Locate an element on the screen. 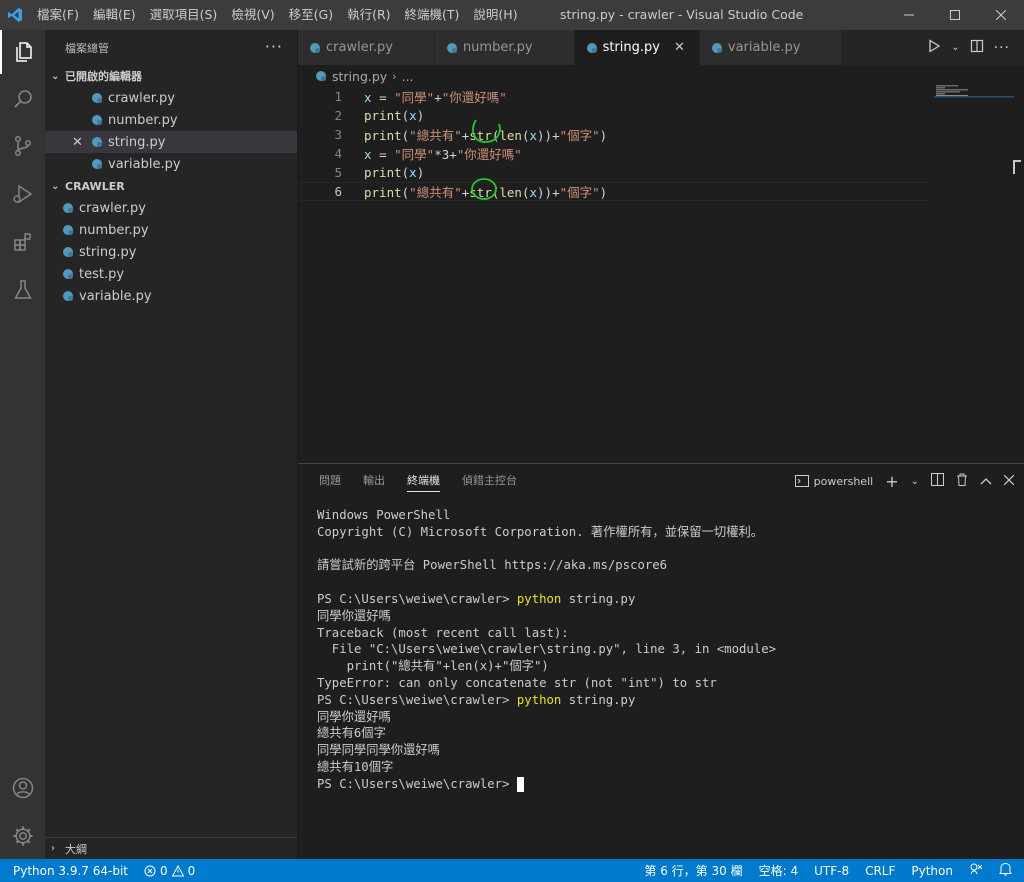 This screenshot has width=1024, height=882. testing-activity is located at coordinates (22, 290).